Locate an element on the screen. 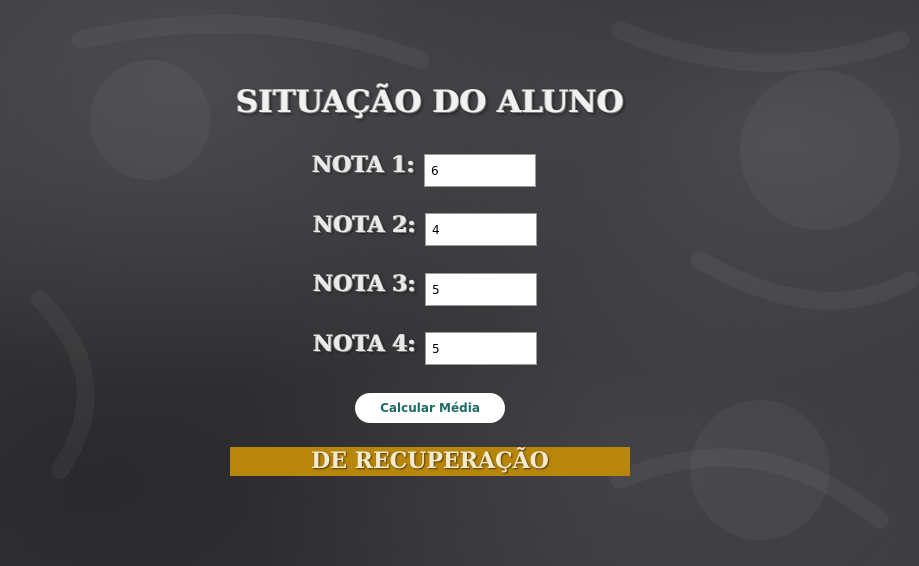  grade-row-2: NOTA 2: is located at coordinates (358, 229).